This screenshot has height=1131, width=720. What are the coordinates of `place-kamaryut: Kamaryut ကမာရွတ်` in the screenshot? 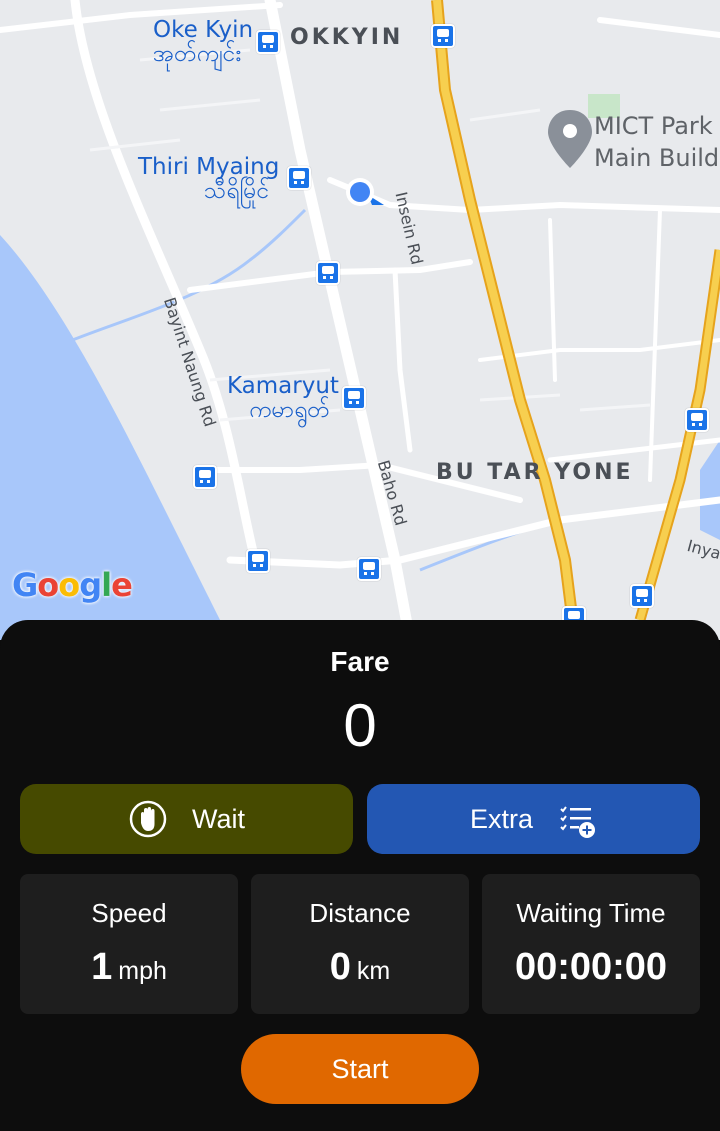 It's located at (283, 398).